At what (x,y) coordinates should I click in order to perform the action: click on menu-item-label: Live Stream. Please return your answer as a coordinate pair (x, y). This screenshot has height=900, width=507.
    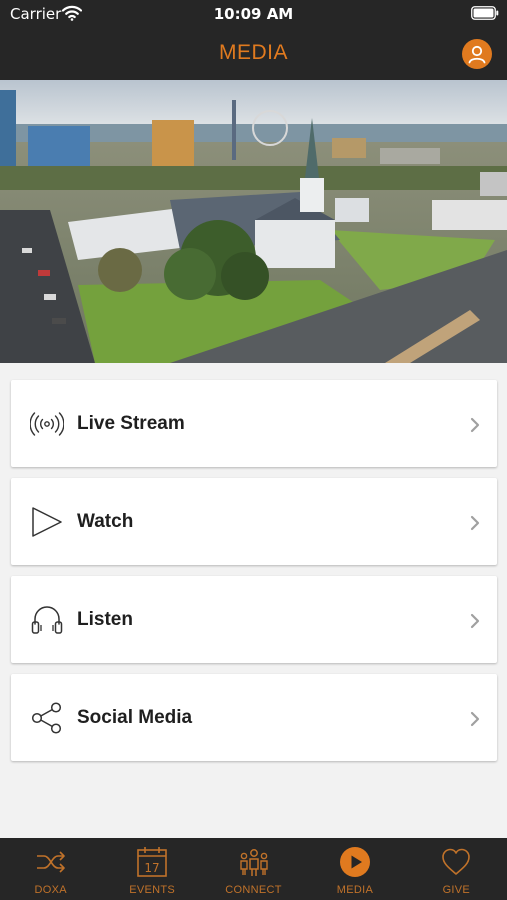
    Looking at the image, I should click on (131, 423).